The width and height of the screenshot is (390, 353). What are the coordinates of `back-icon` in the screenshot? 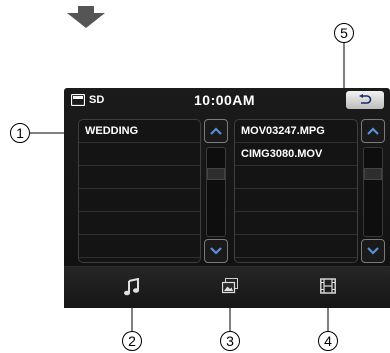 It's located at (365, 99).